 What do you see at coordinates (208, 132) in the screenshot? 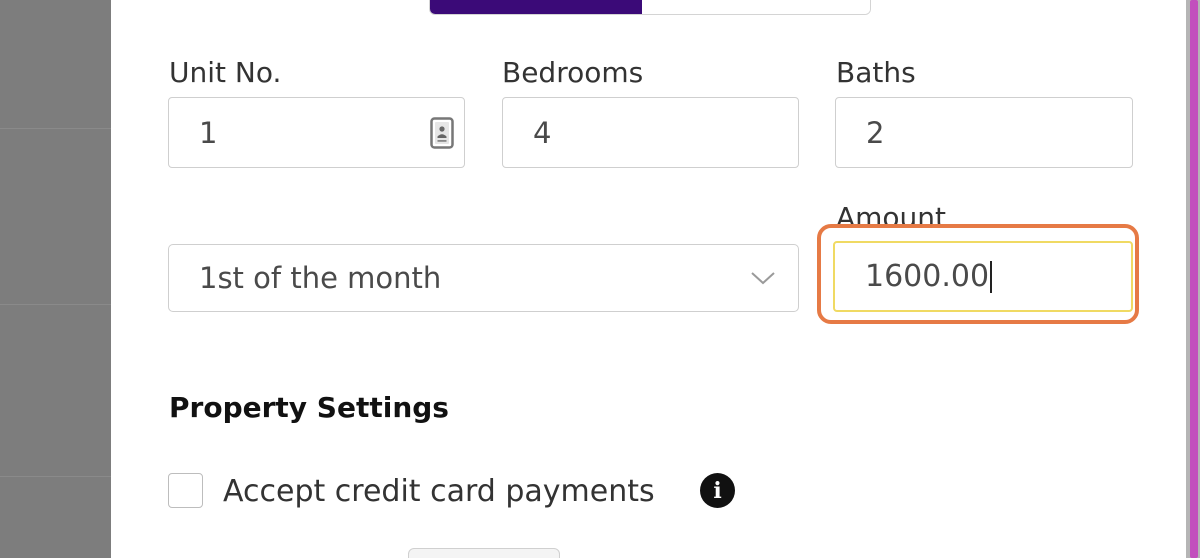
I see `unit-no-value: 1` at bounding box center [208, 132].